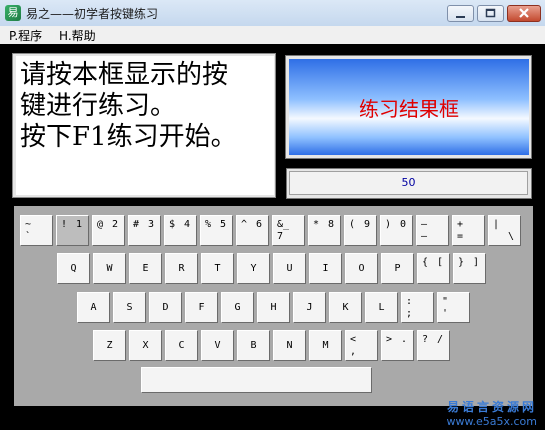 The image size is (545, 430). Describe the element at coordinates (361, 345) in the screenshot. I see `key-row4-7: <,` at that location.